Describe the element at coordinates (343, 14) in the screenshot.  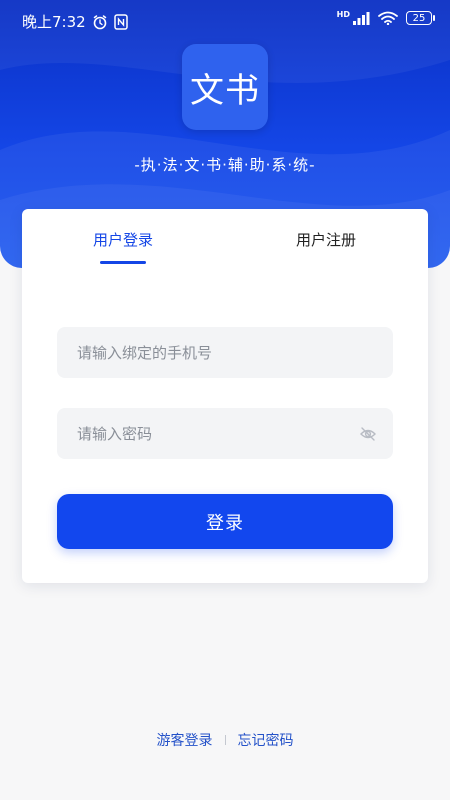
I see `network-type-label: HD` at that location.